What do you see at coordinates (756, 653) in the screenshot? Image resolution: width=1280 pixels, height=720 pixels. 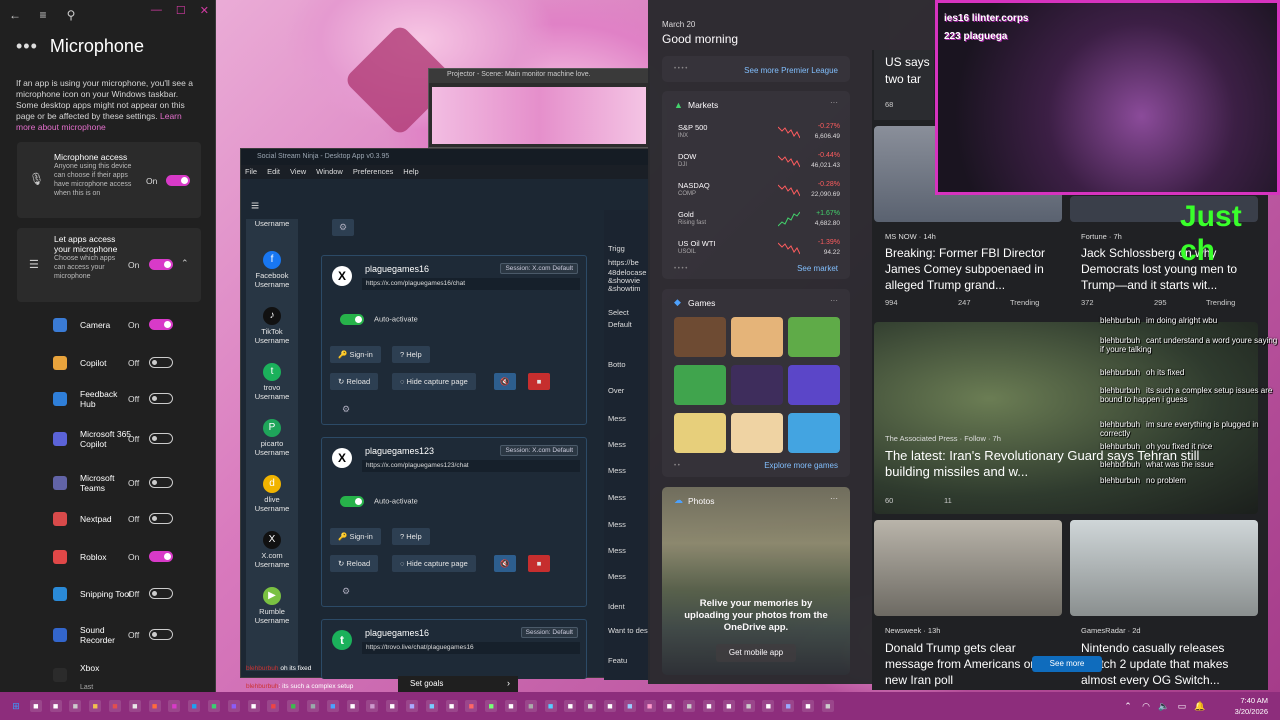 I see `get-mobile-app-button: Get mobile app` at bounding box center [756, 653].